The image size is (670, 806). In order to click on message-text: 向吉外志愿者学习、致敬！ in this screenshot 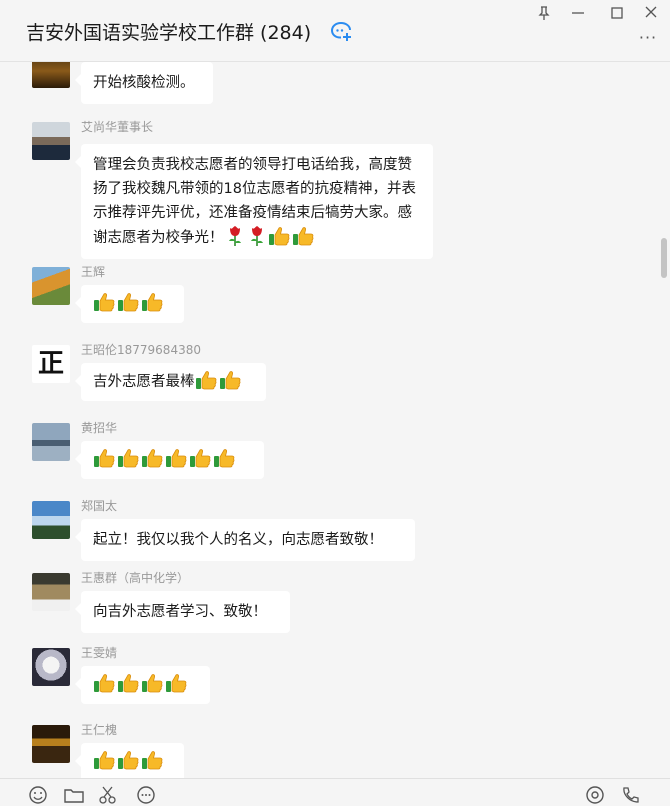, I will do `click(180, 612)`.